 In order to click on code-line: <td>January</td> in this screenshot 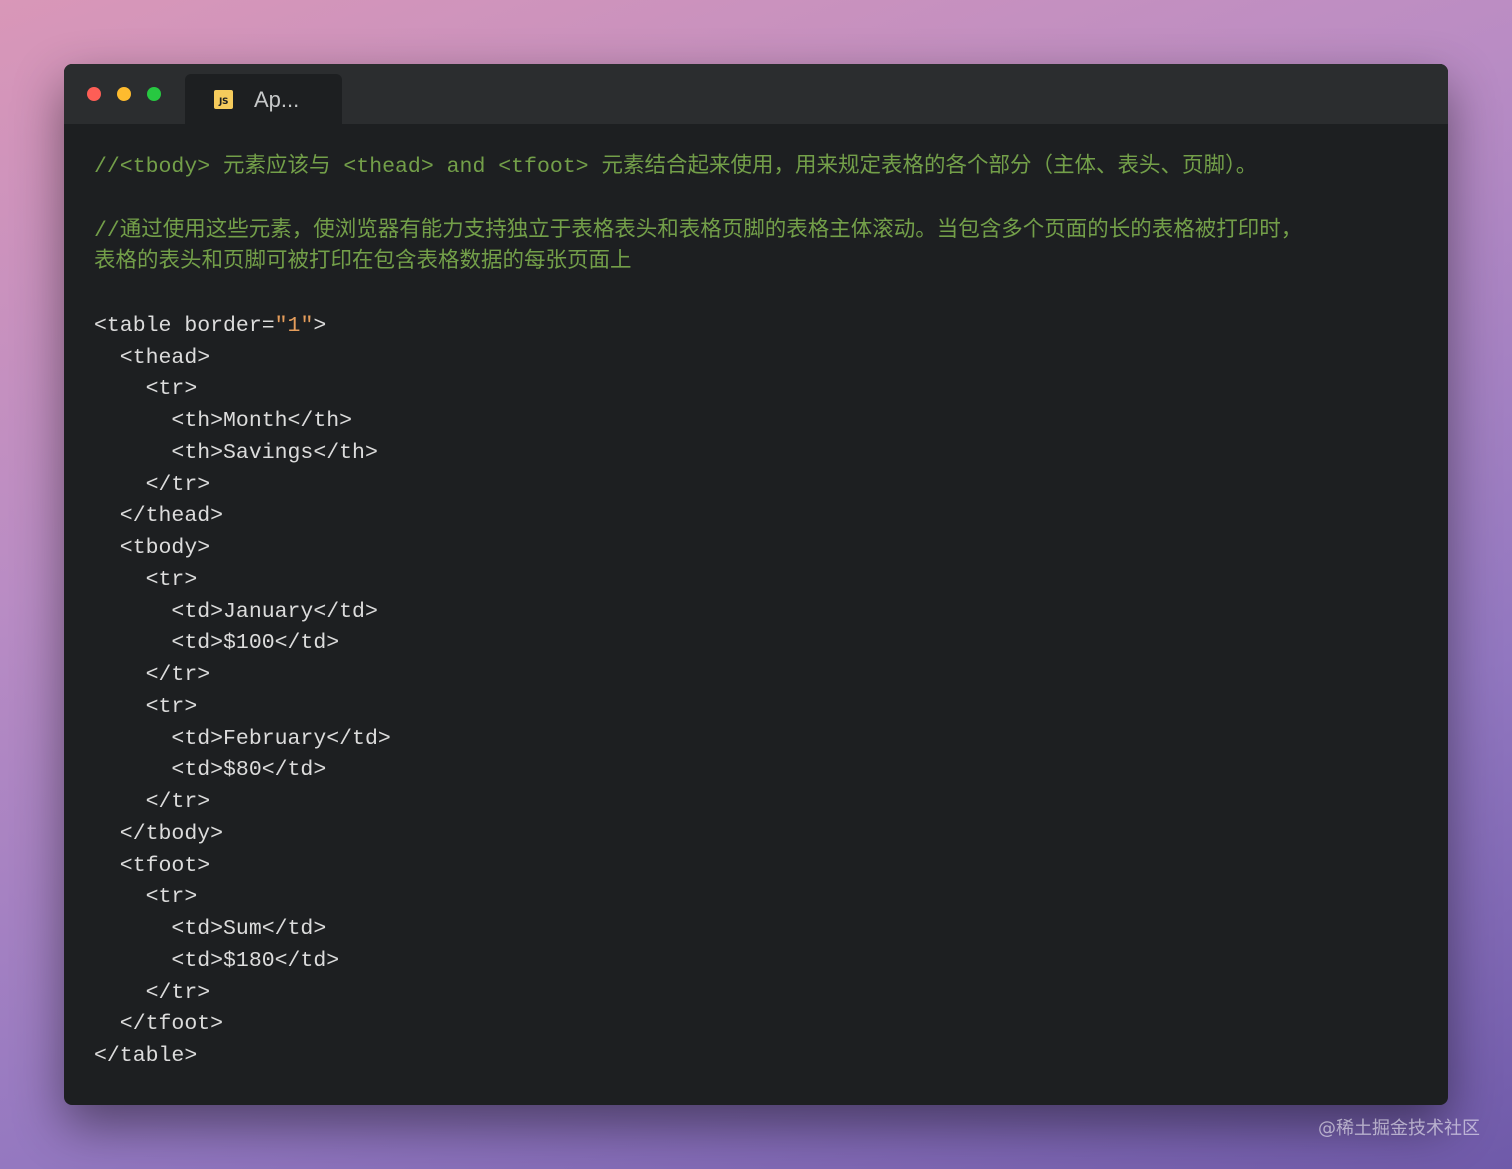, I will do `click(236, 611)`.